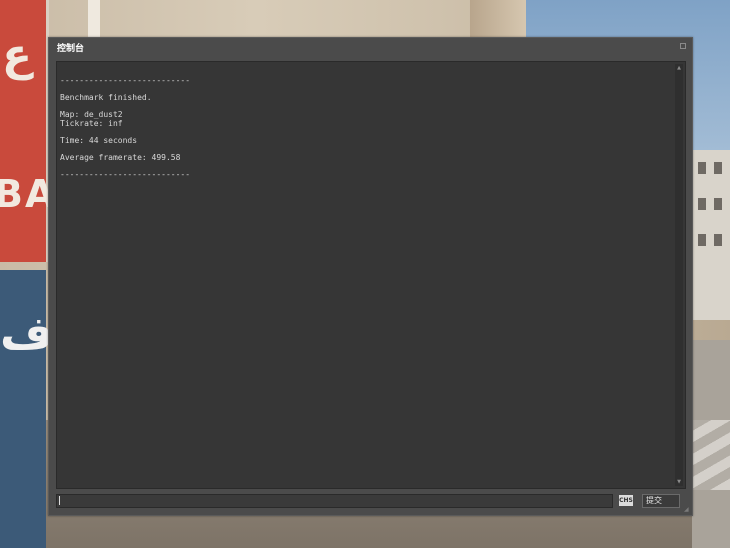 The image size is (730, 548). What do you see at coordinates (120, 157) in the screenshot?
I see `console-line: Average framerate: 499.58` at bounding box center [120, 157].